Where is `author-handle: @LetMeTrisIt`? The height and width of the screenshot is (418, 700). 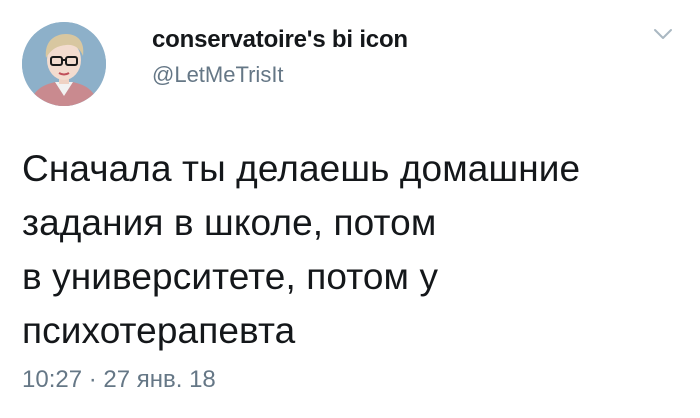 author-handle: @LetMeTrisIt is located at coordinates (218, 75).